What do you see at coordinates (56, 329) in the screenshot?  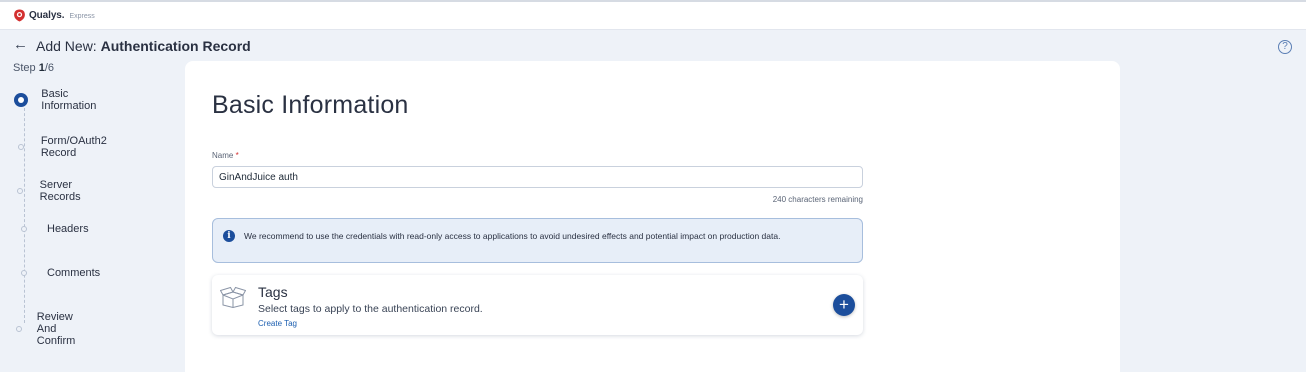 I see `step-label: Review And Confirm` at bounding box center [56, 329].